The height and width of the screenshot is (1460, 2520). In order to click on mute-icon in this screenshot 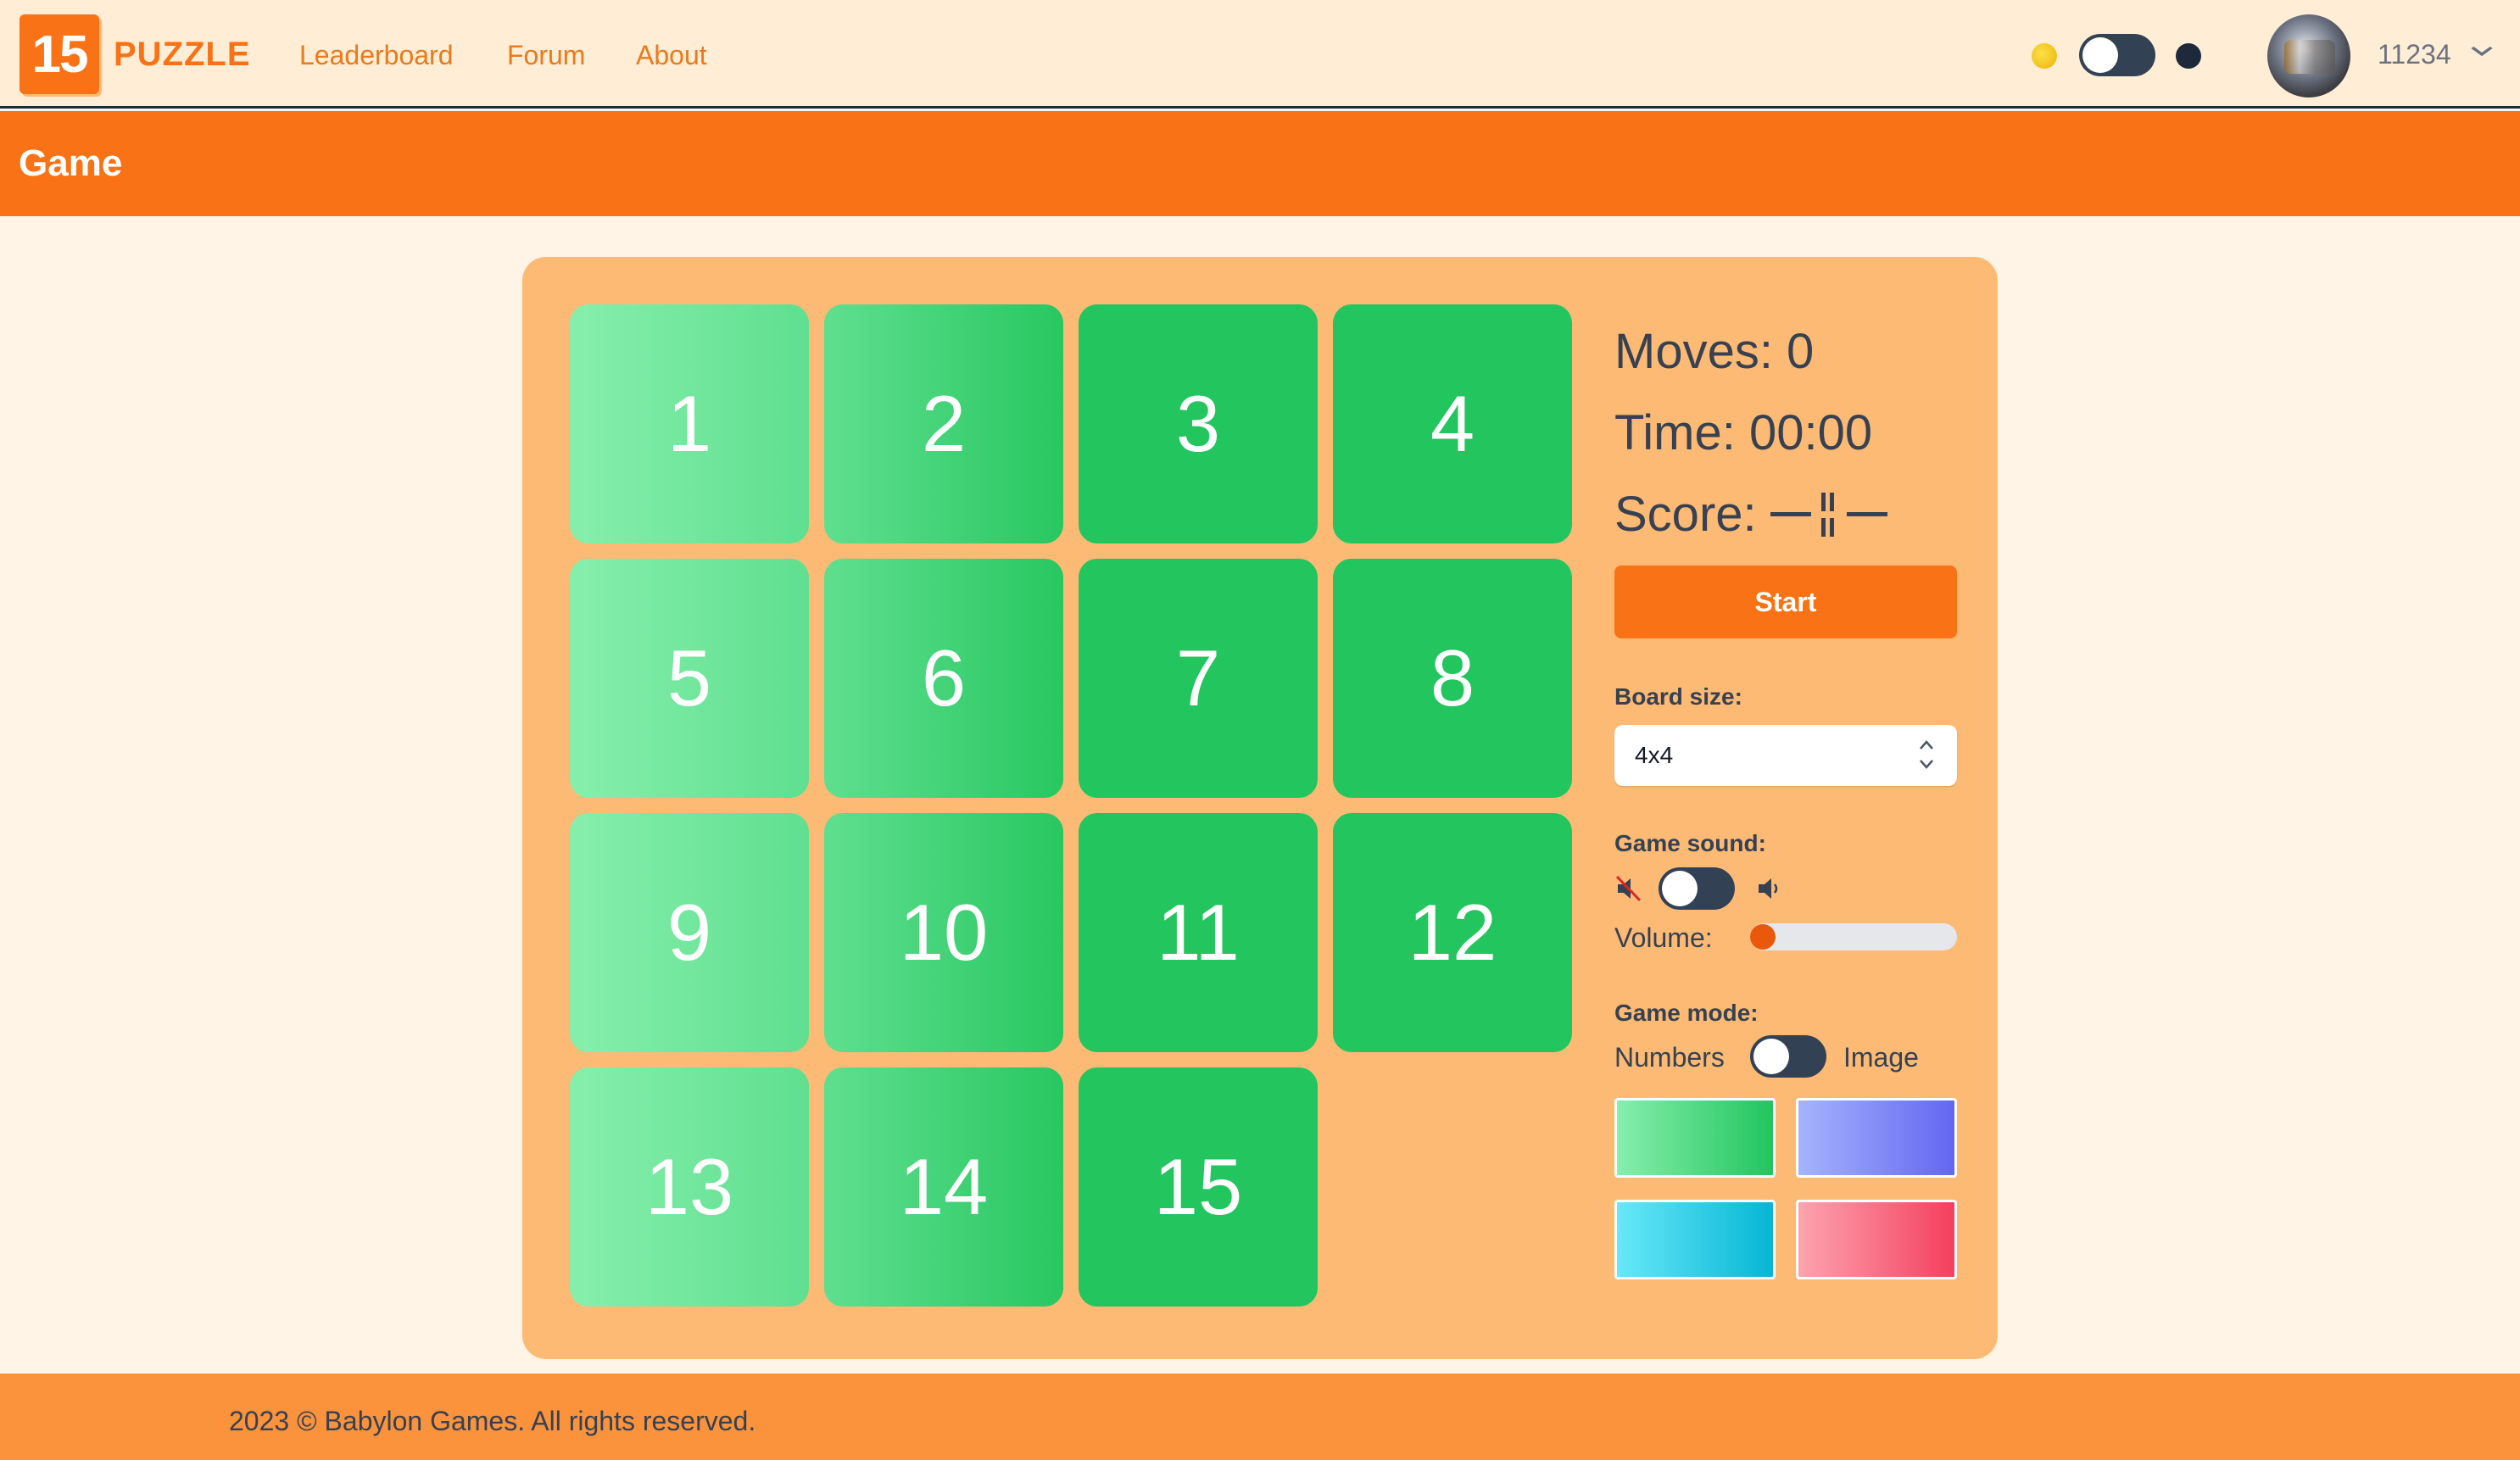, I will do `click(1628, 889)`.